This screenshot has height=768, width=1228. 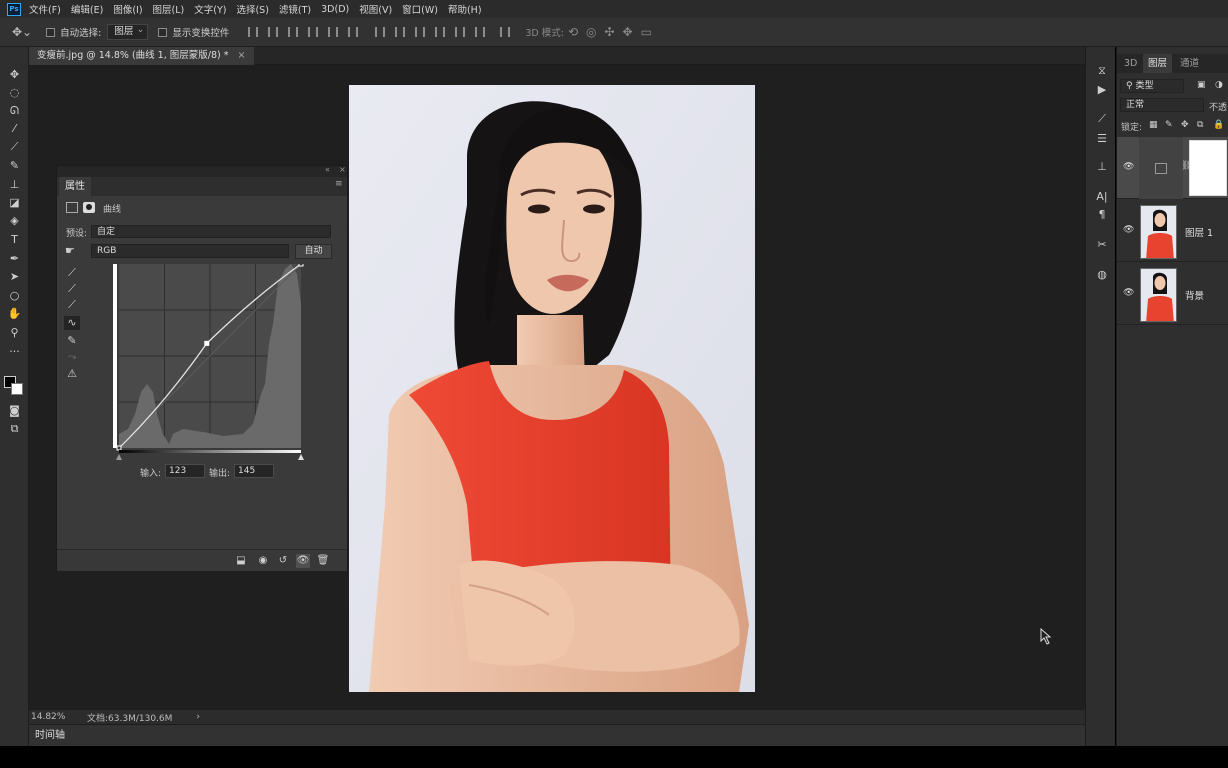 I want to click on more-tools-icon: ···, so click(x=14, y=351).